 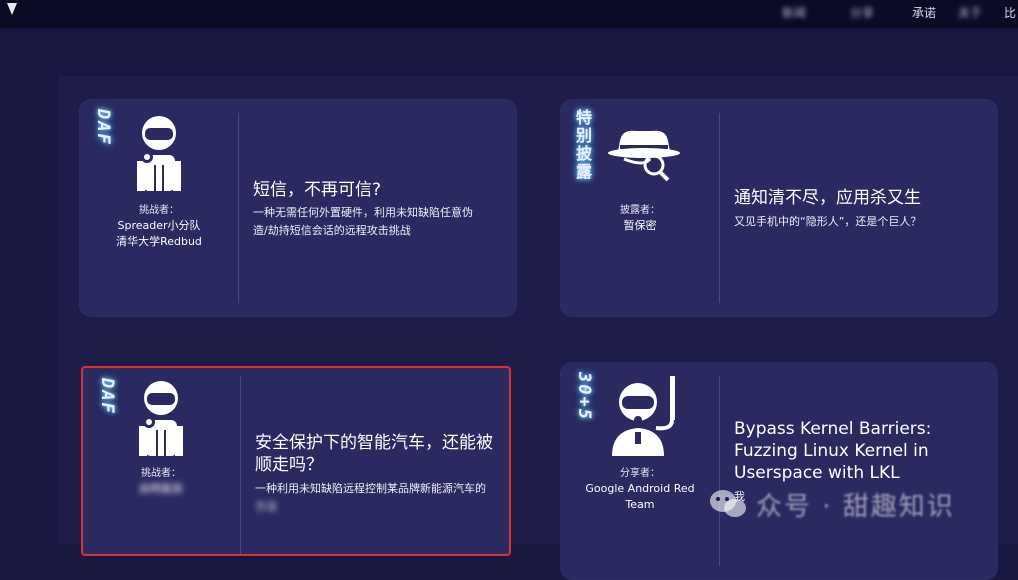 I want to click on card-tag: 30+5, so click(x=584, y=396).